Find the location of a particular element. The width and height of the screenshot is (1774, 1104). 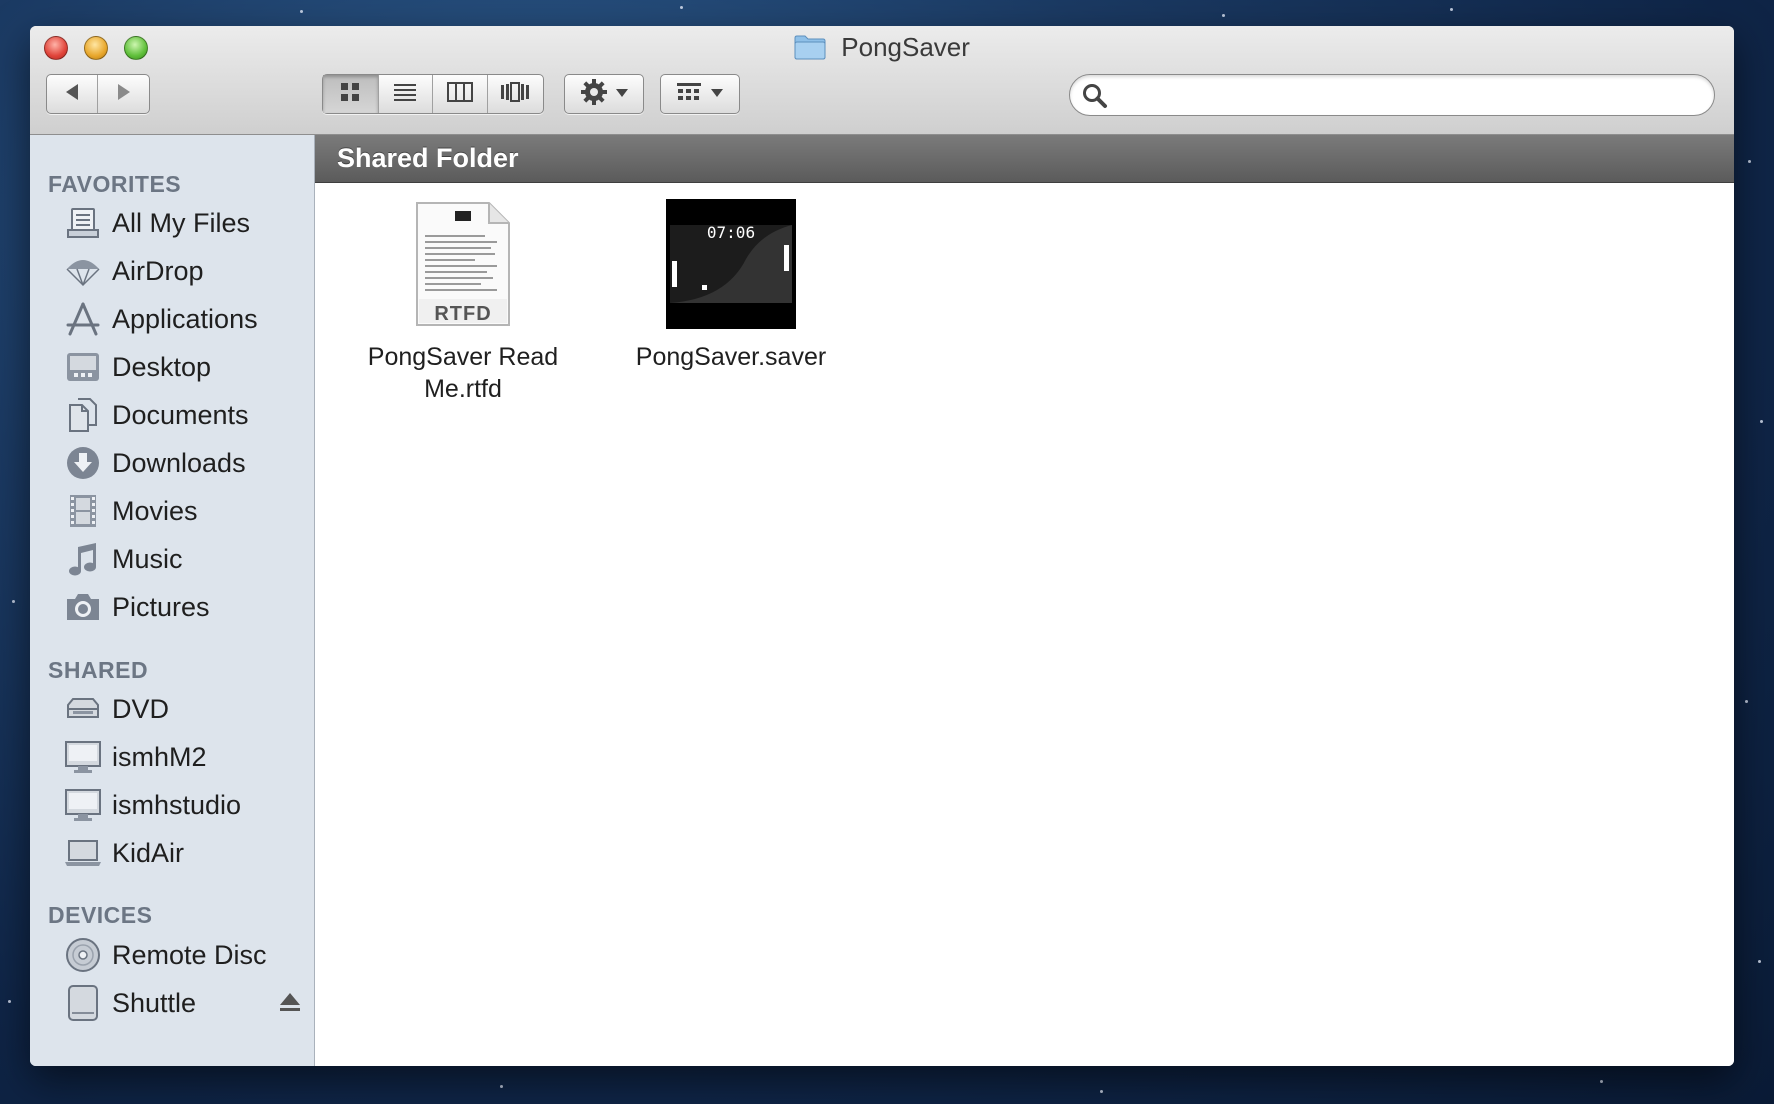

toolbar: PongSaver is located at coordinates (882, 80).